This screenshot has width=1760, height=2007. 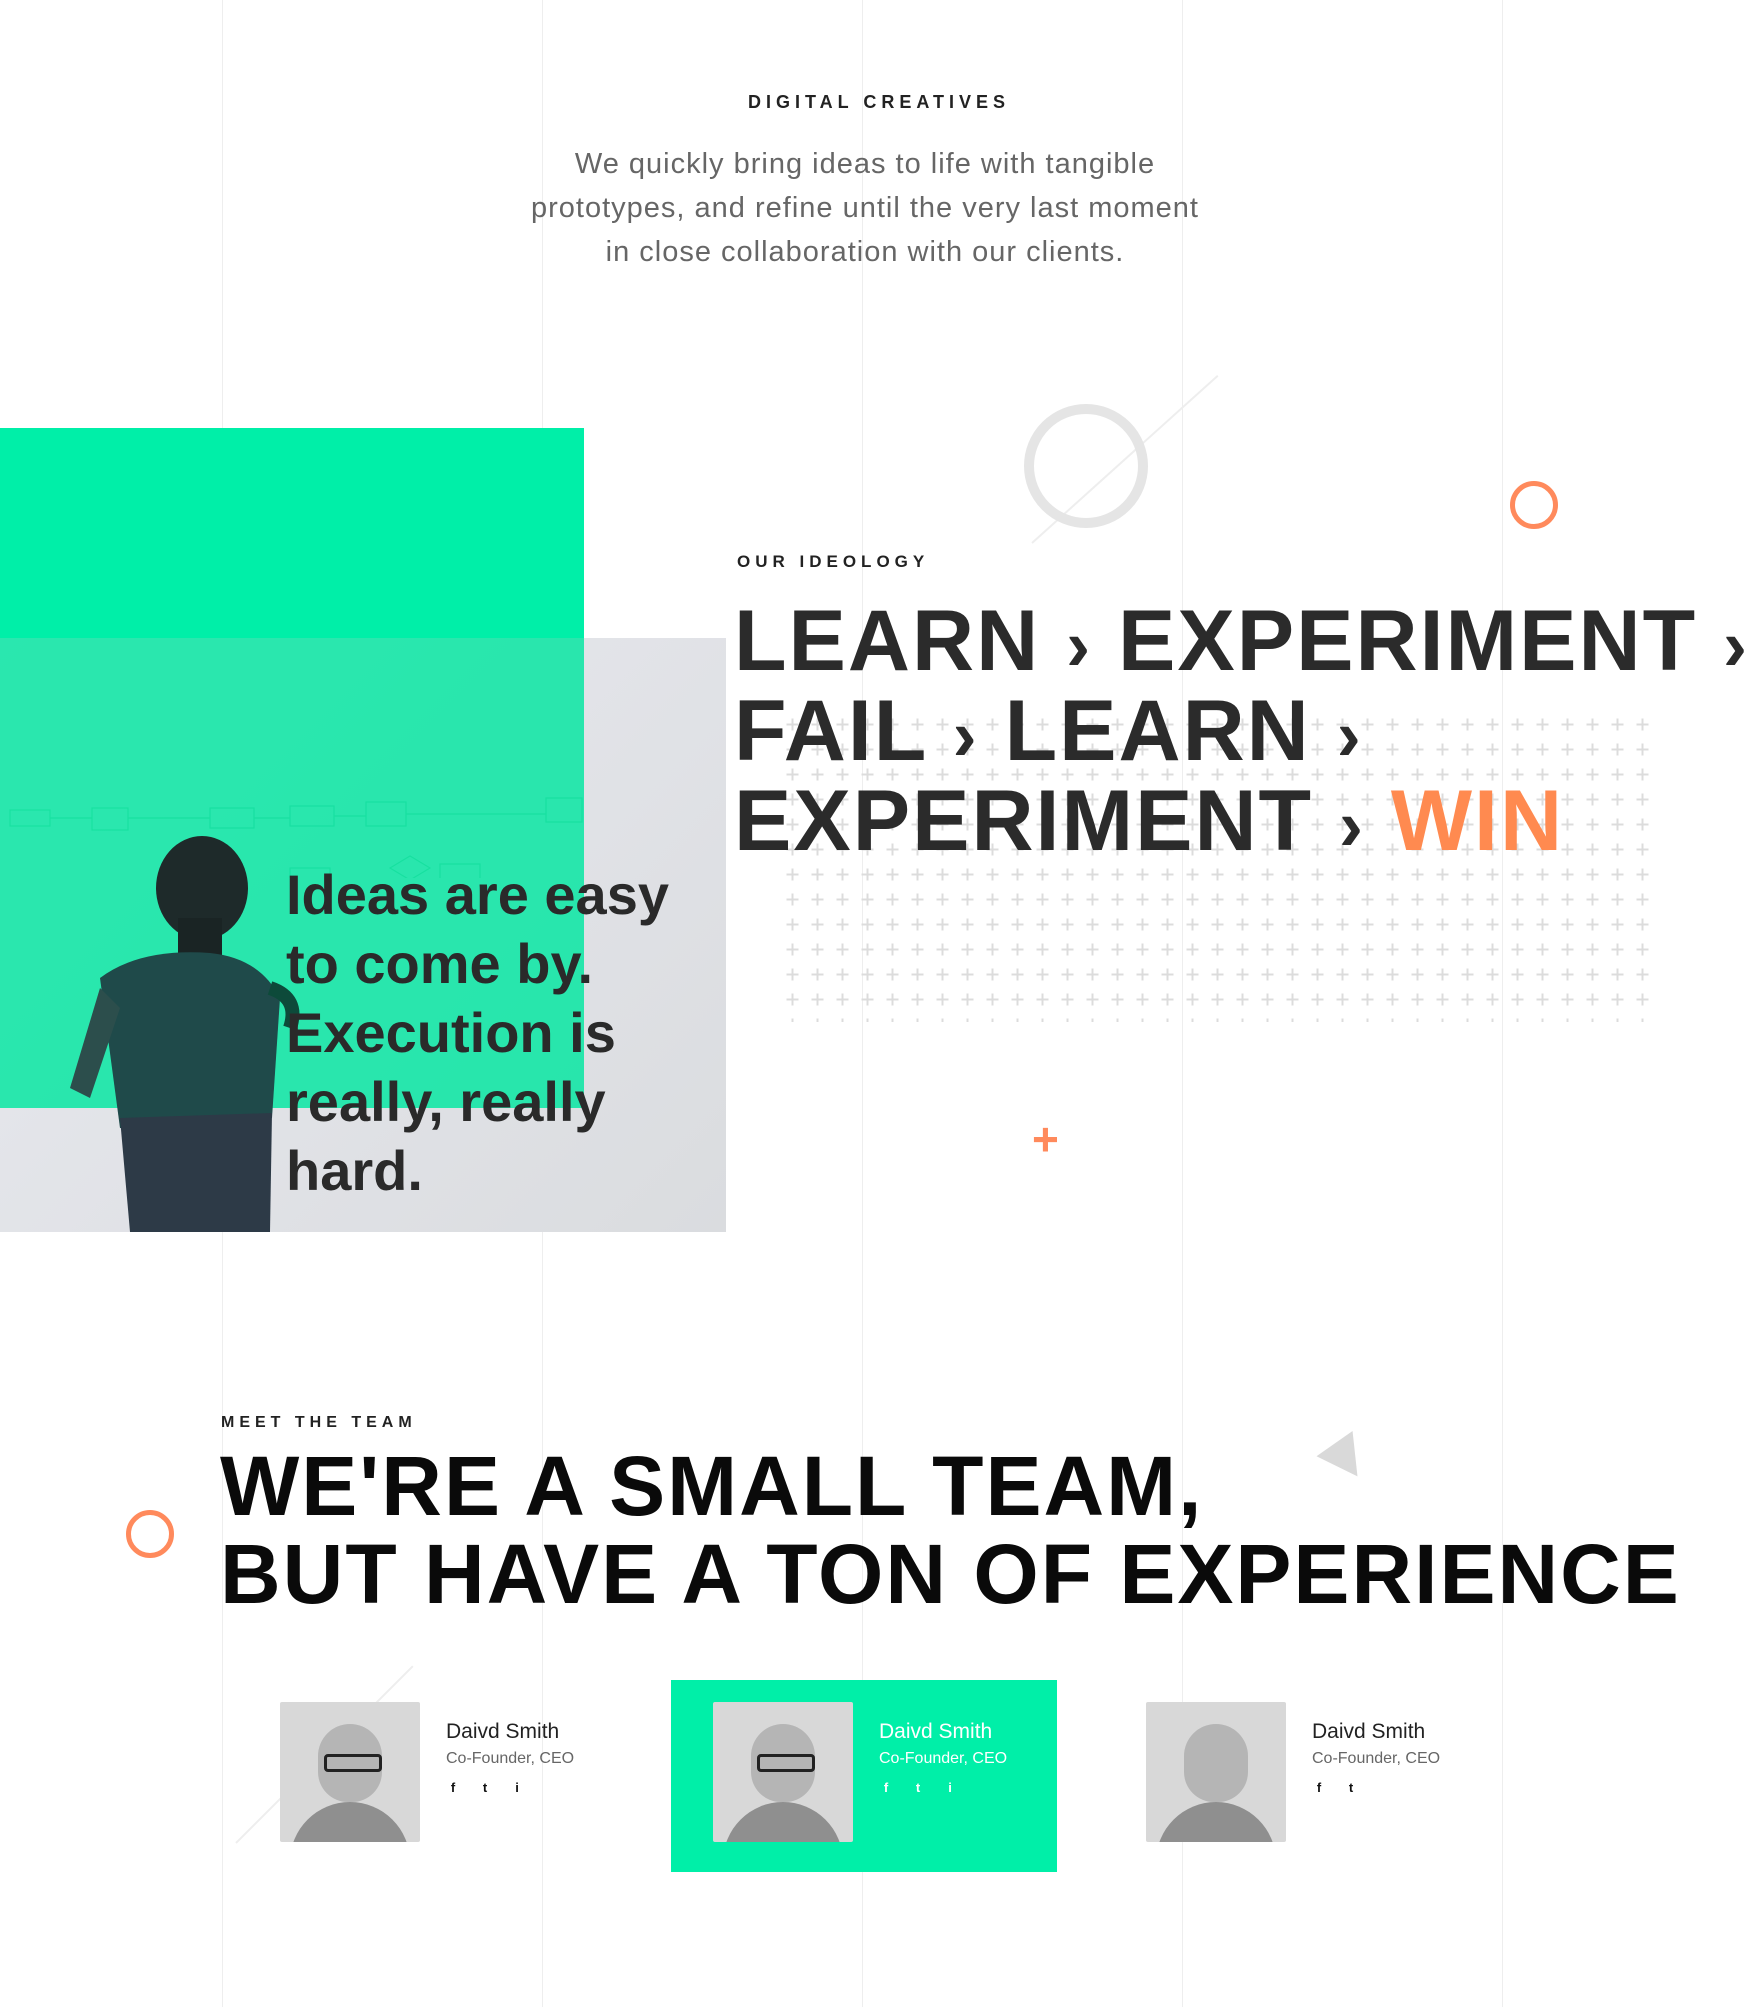 I want to click on team-member-card: Daivd Smith Co-Founder, CEO f t, so click(x=1295, y=1776).